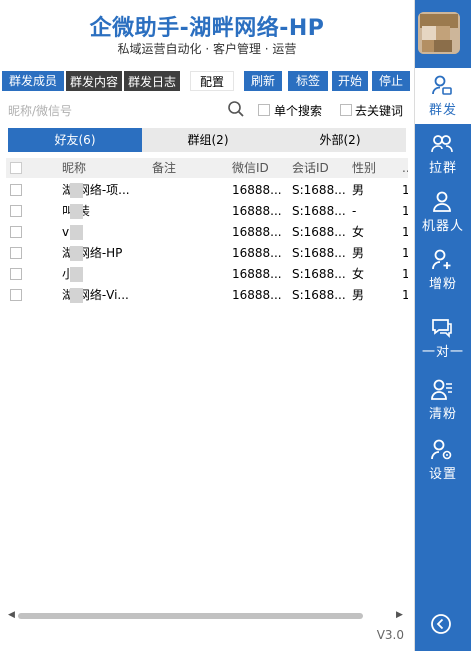  I want to click on table-row: 湖 网络-项... 16888... S:1688... 男 1, so click(207, 190).